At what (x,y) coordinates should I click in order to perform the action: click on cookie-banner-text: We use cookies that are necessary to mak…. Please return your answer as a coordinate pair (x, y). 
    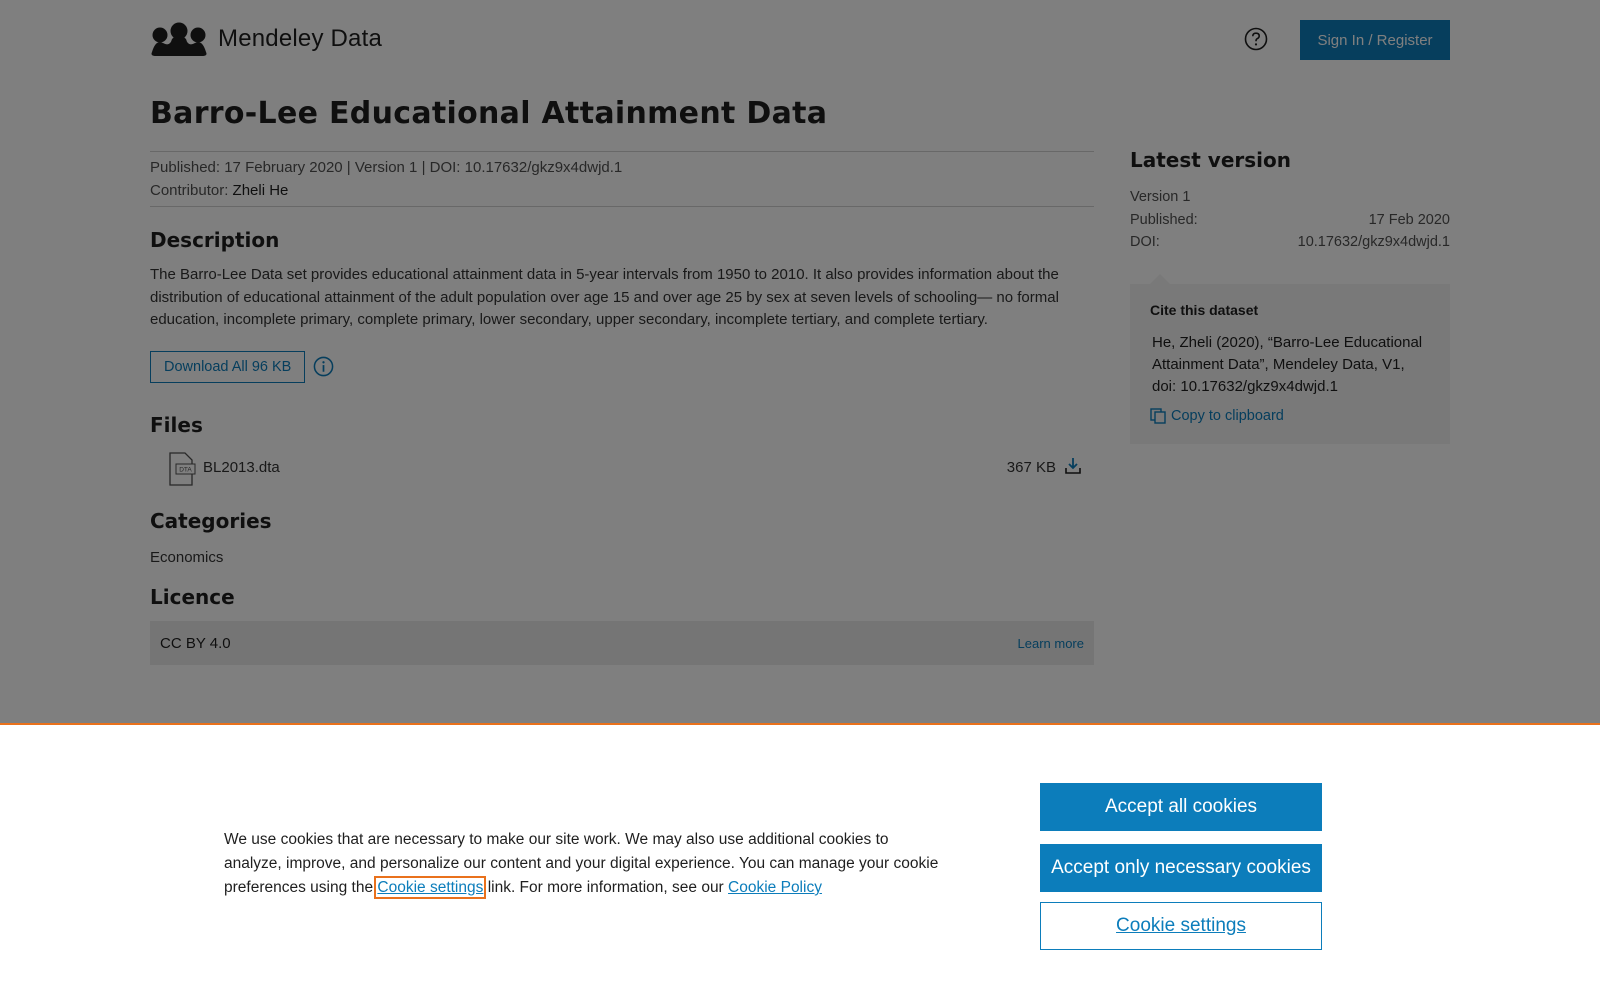
    Looking at the image, I should click on (584, 864).